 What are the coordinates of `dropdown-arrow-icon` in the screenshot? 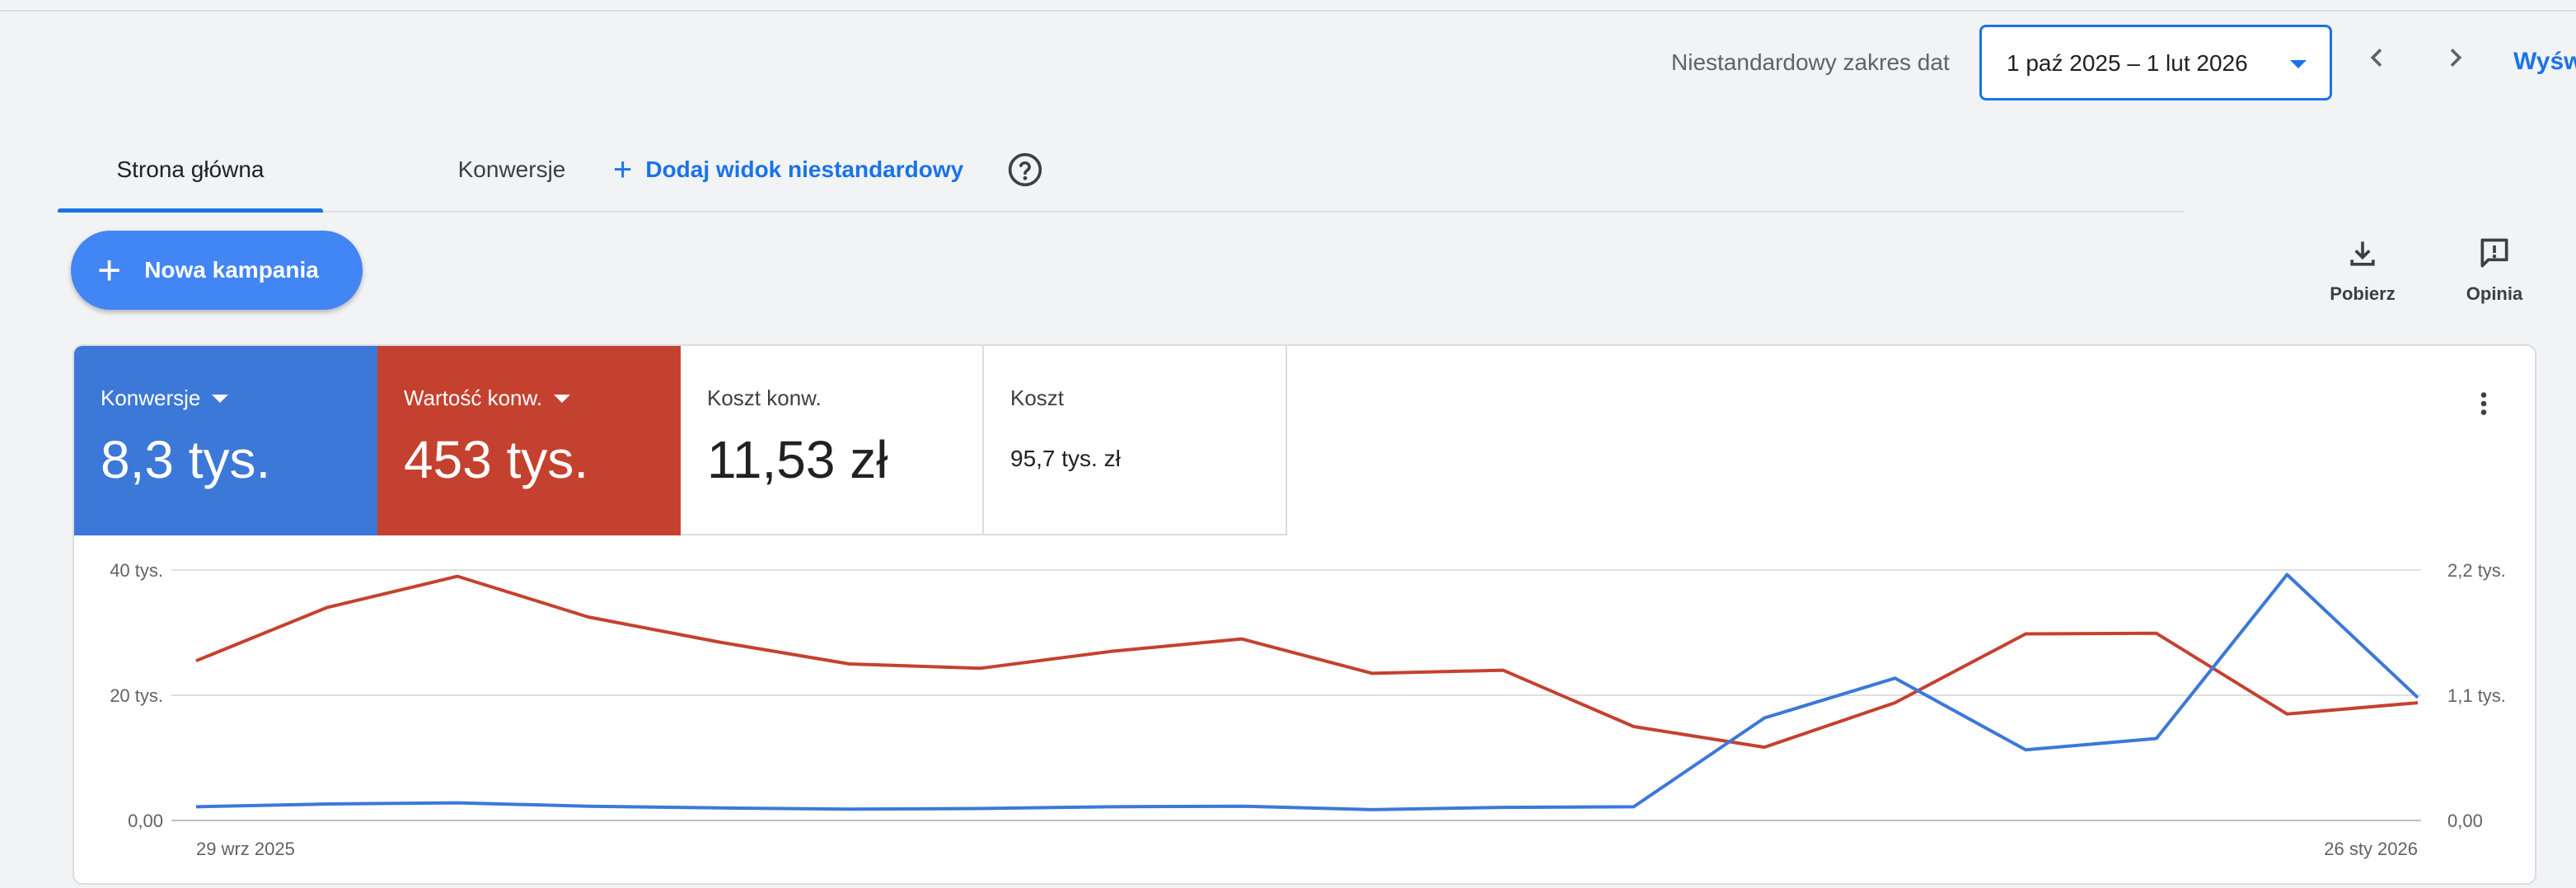 It's located at (2298, 64).